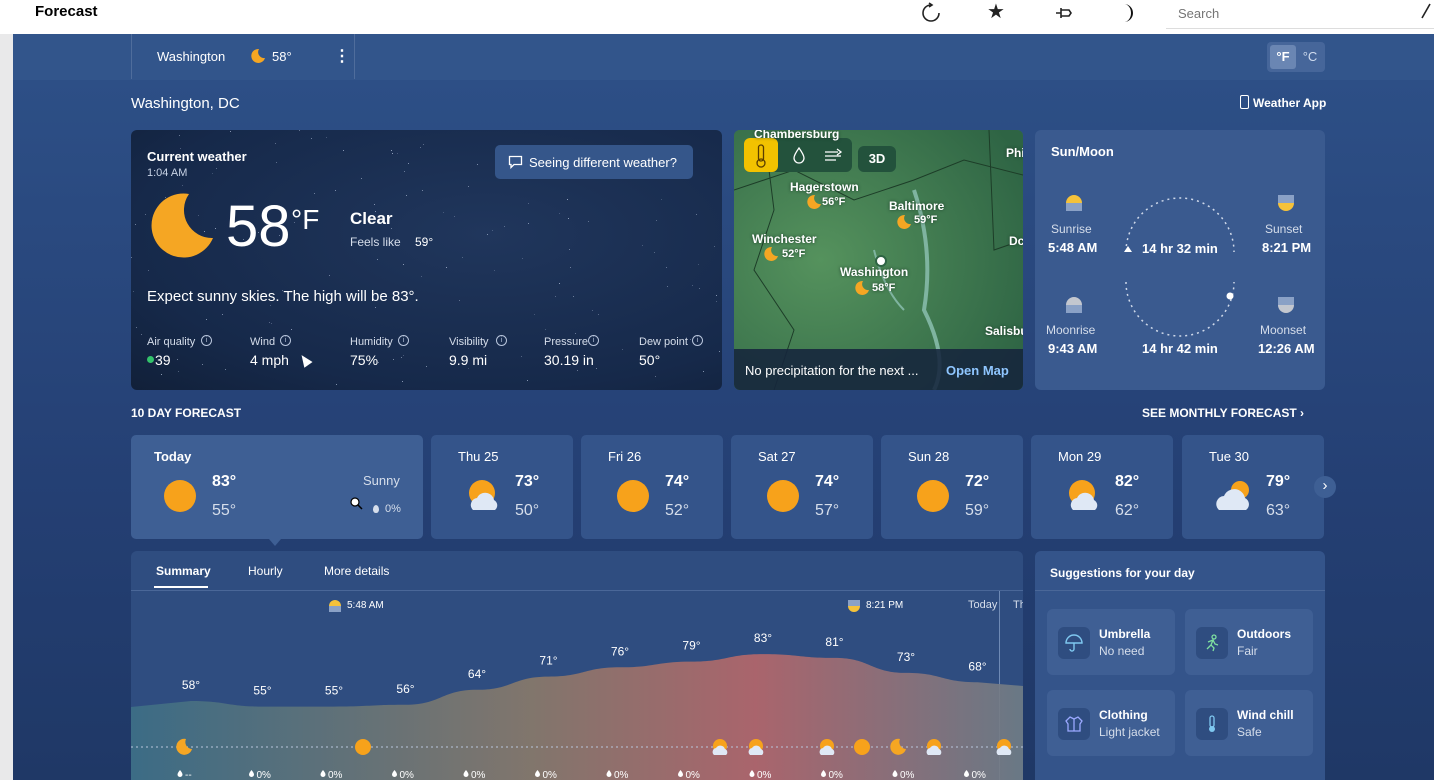  I want to click on location-chip: Washington 58° ⋮, so click(243, 56).